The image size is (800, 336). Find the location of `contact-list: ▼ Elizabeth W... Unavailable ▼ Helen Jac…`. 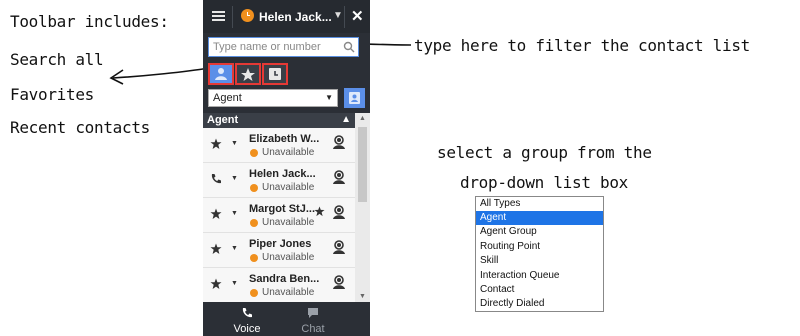

contact-list: ▼ Elizabeth W... Unavailable ▼ Helen Jac… is located at coordinates (279, 215).